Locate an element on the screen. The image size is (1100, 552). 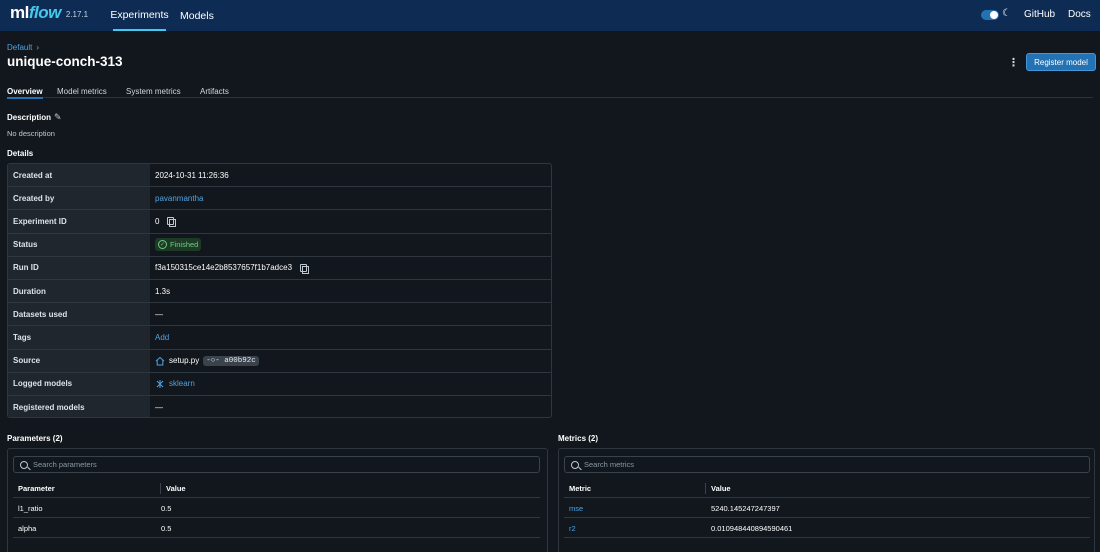
experiment-id-value: 0 is located at coordinates (166, 221).